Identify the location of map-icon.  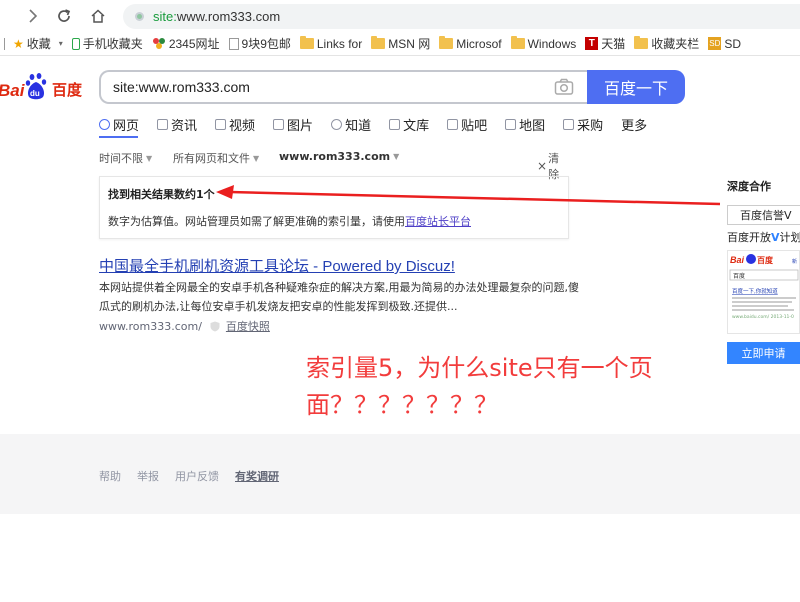
(511, 124).